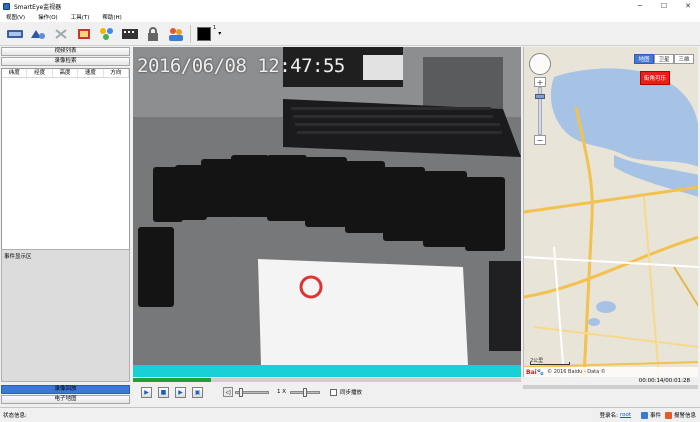  What do you see at coordinates (668, 415) in the screenshot?
I see `alarm-icon` at bounding box center [668, 415].